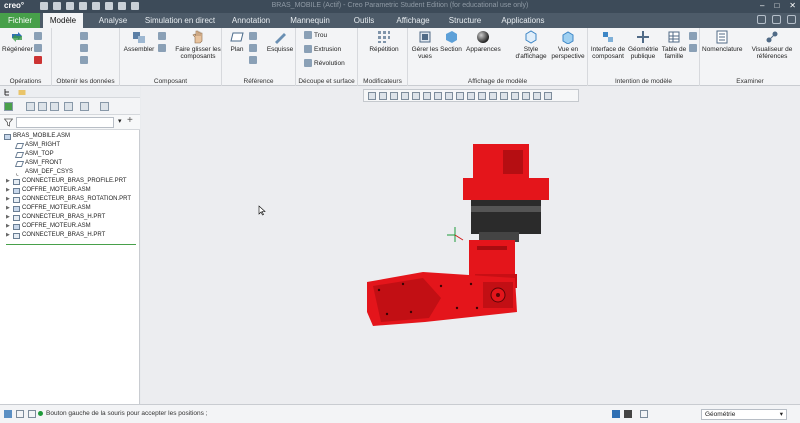  What do you see at coordinates (523, 20) in the screenshot?
I see `tab-applications: Applications` at bounding box center [523, 20].